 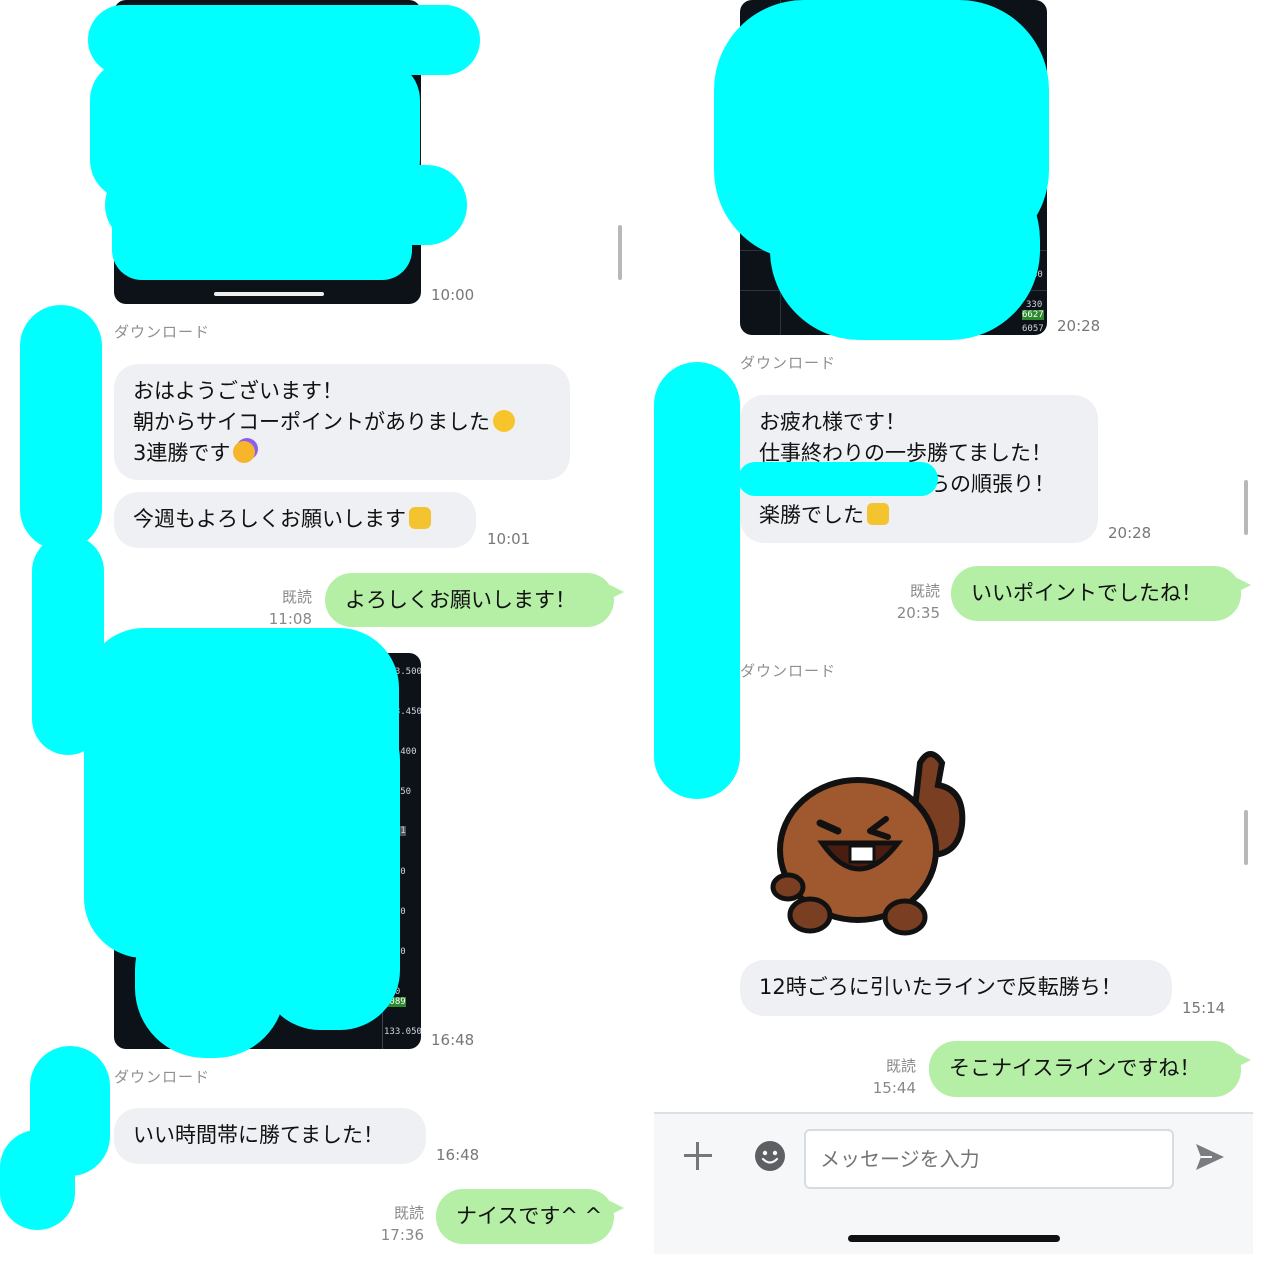 I want to click on outgoing-message-bubble: ナイスです^ ^, so click(x=530, y=1216).